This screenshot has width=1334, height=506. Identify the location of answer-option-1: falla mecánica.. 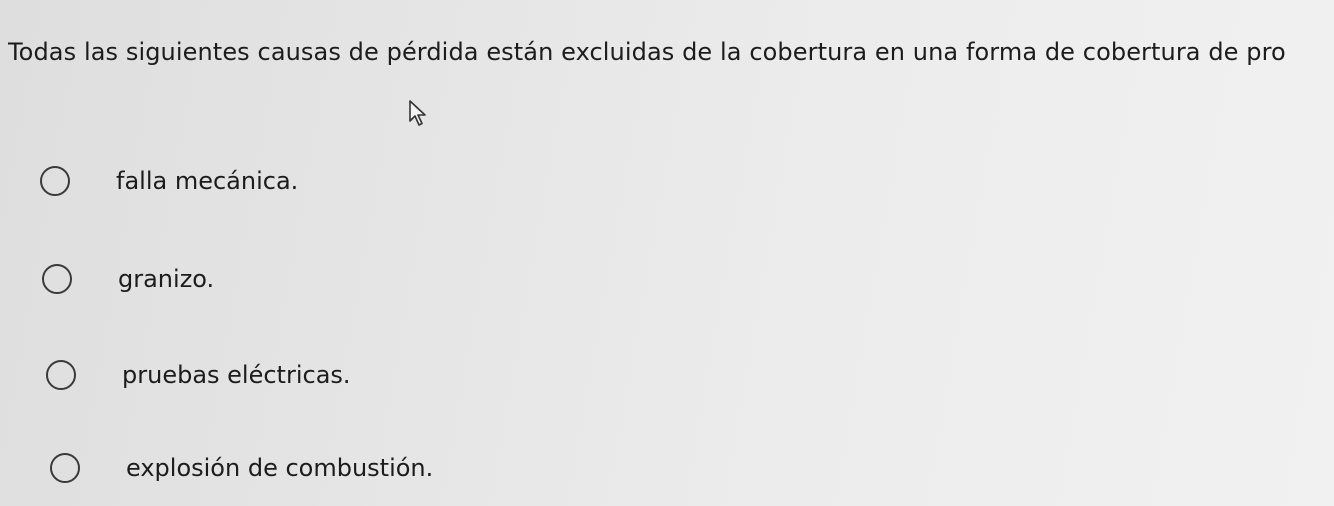
(169, 181).